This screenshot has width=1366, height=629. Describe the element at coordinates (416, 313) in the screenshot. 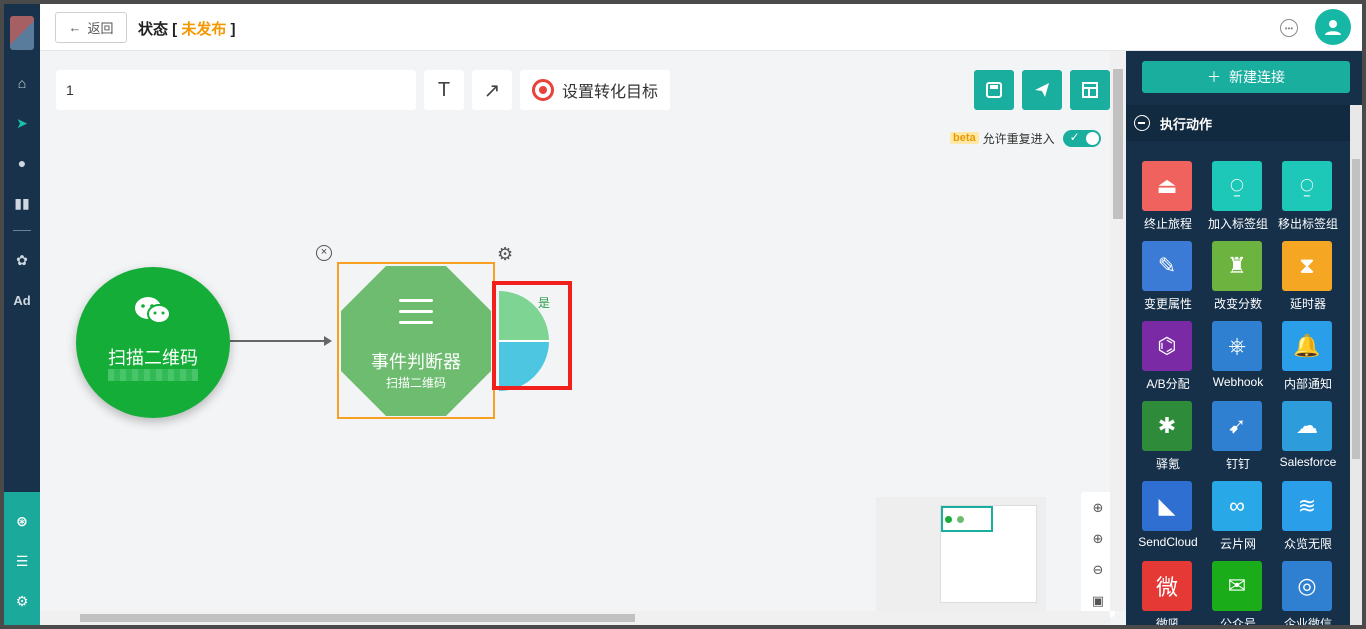

I see `list-icon` at that location.